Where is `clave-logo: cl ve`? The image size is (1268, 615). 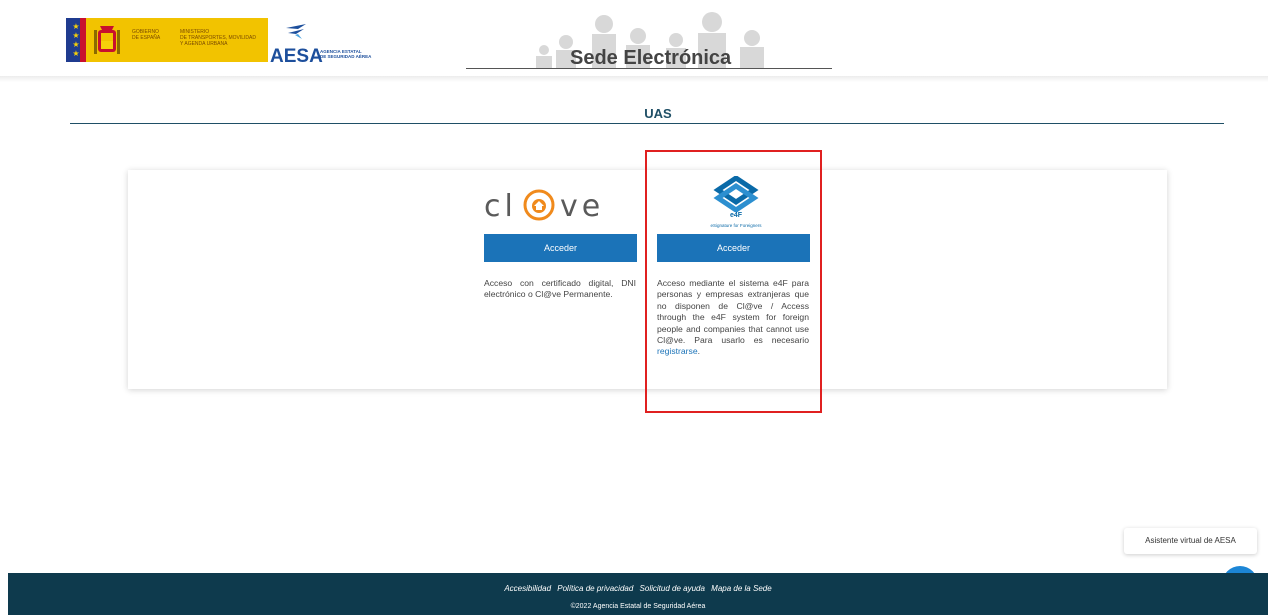
clave-logo: cl ve is located at coordinates (559, 206).